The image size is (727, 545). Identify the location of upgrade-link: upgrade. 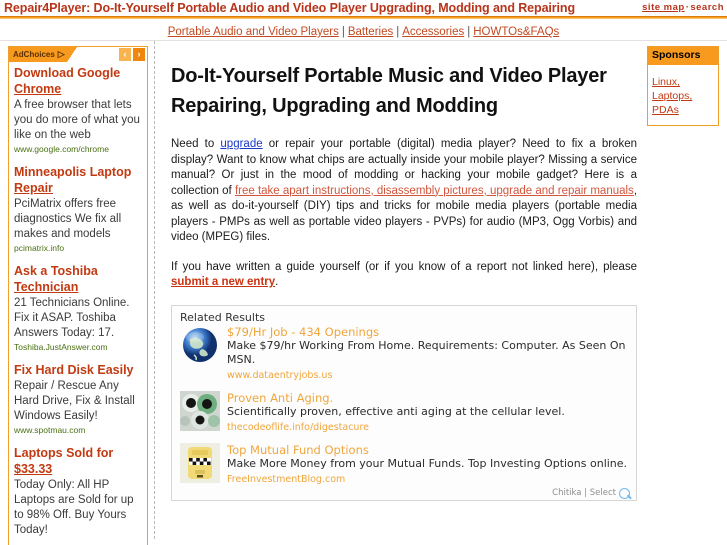
(241, 144).